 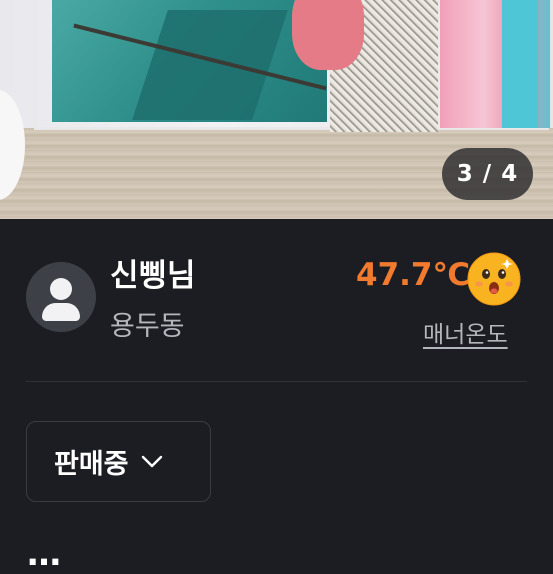 What do you see at coordinates (465, 332) in the screenshot?
I see `manner-temperature-link: 매너온도` at bounding box center [465, 332].